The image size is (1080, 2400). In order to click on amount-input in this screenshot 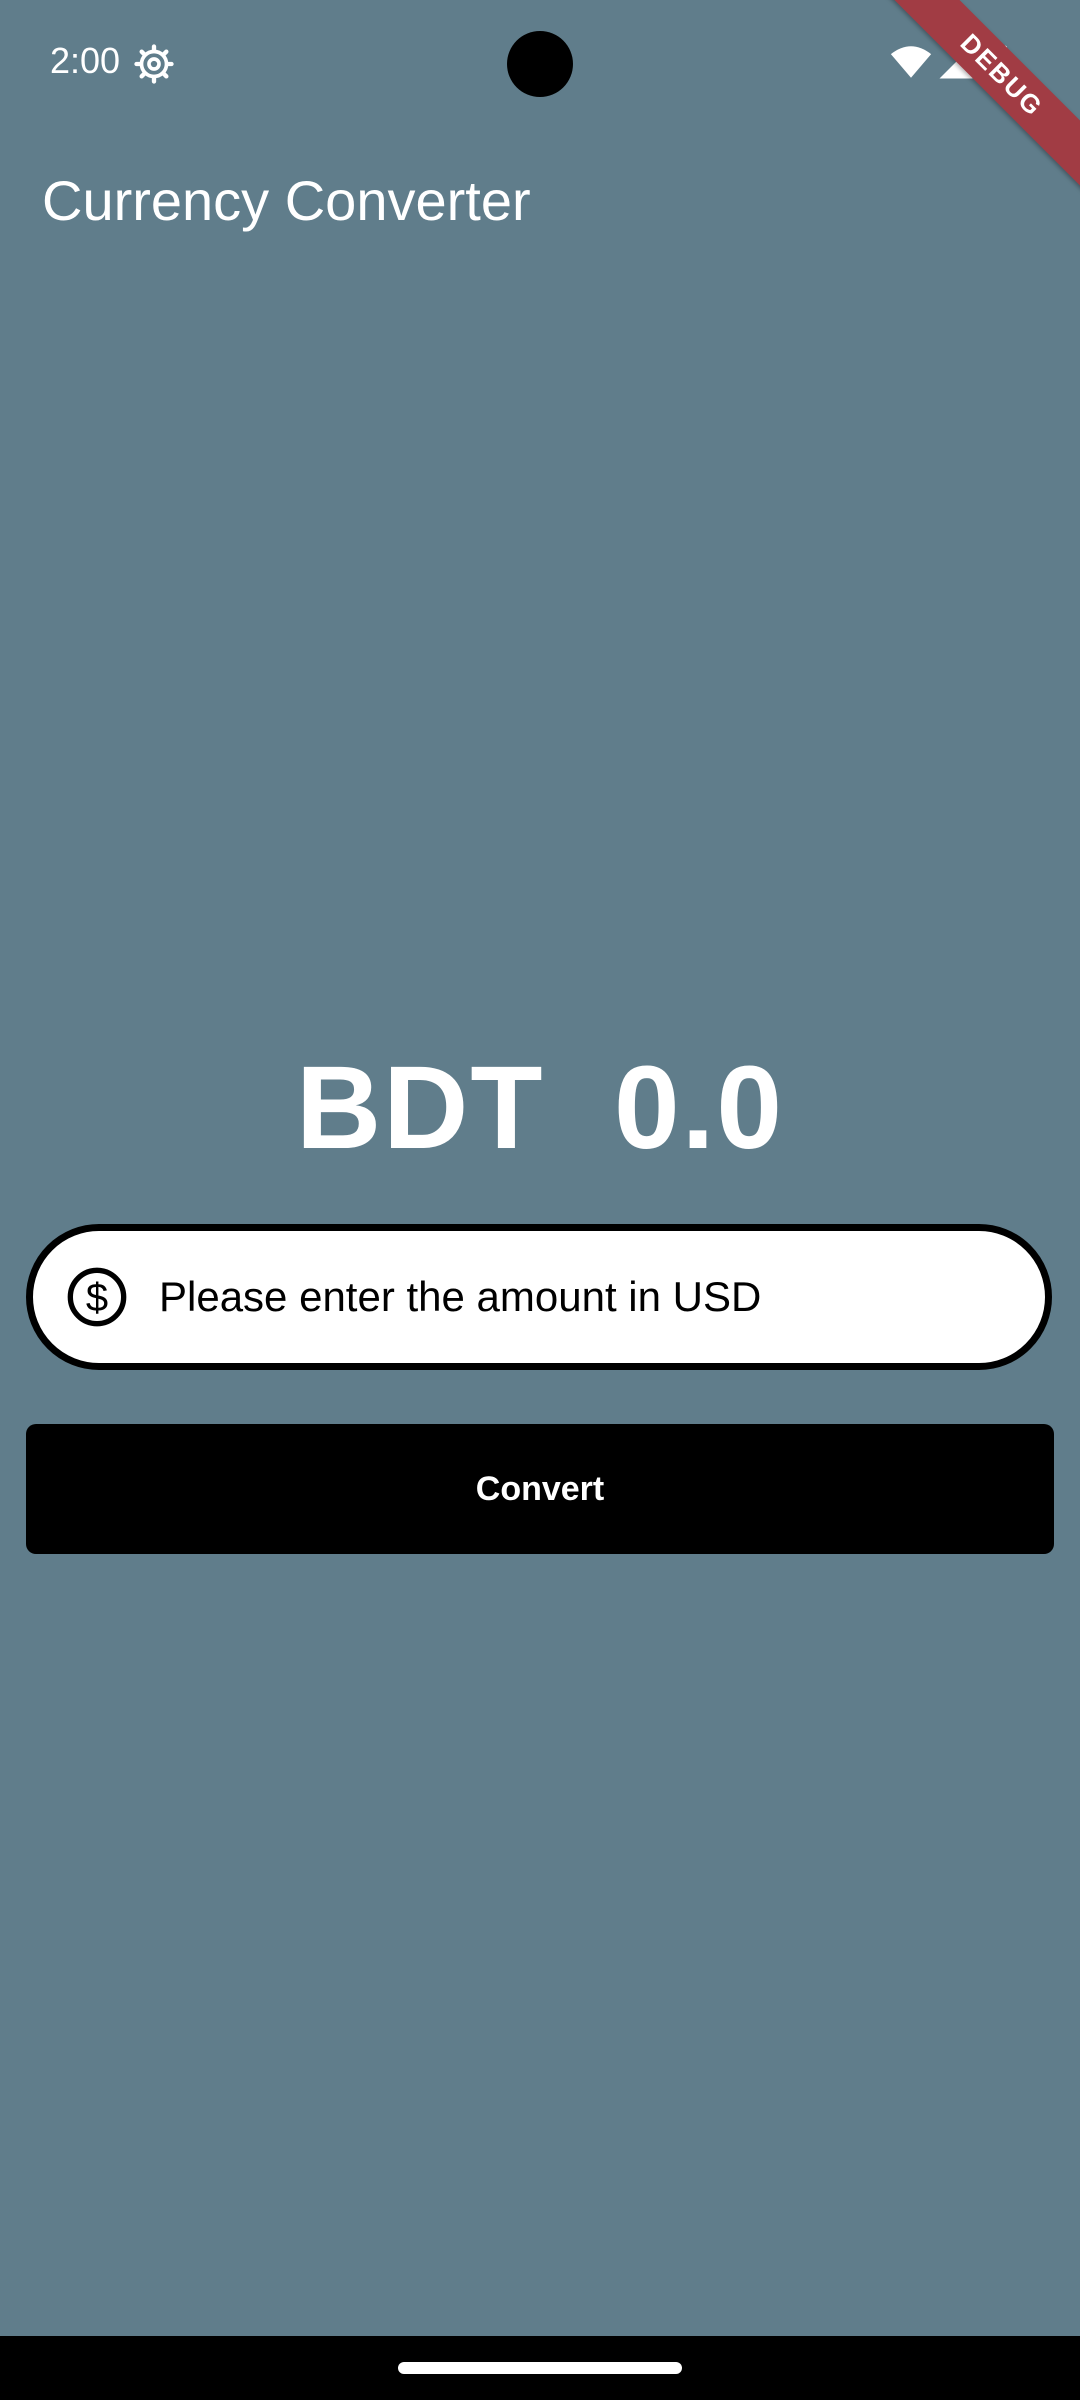, I will do `click(589, 1297)`.